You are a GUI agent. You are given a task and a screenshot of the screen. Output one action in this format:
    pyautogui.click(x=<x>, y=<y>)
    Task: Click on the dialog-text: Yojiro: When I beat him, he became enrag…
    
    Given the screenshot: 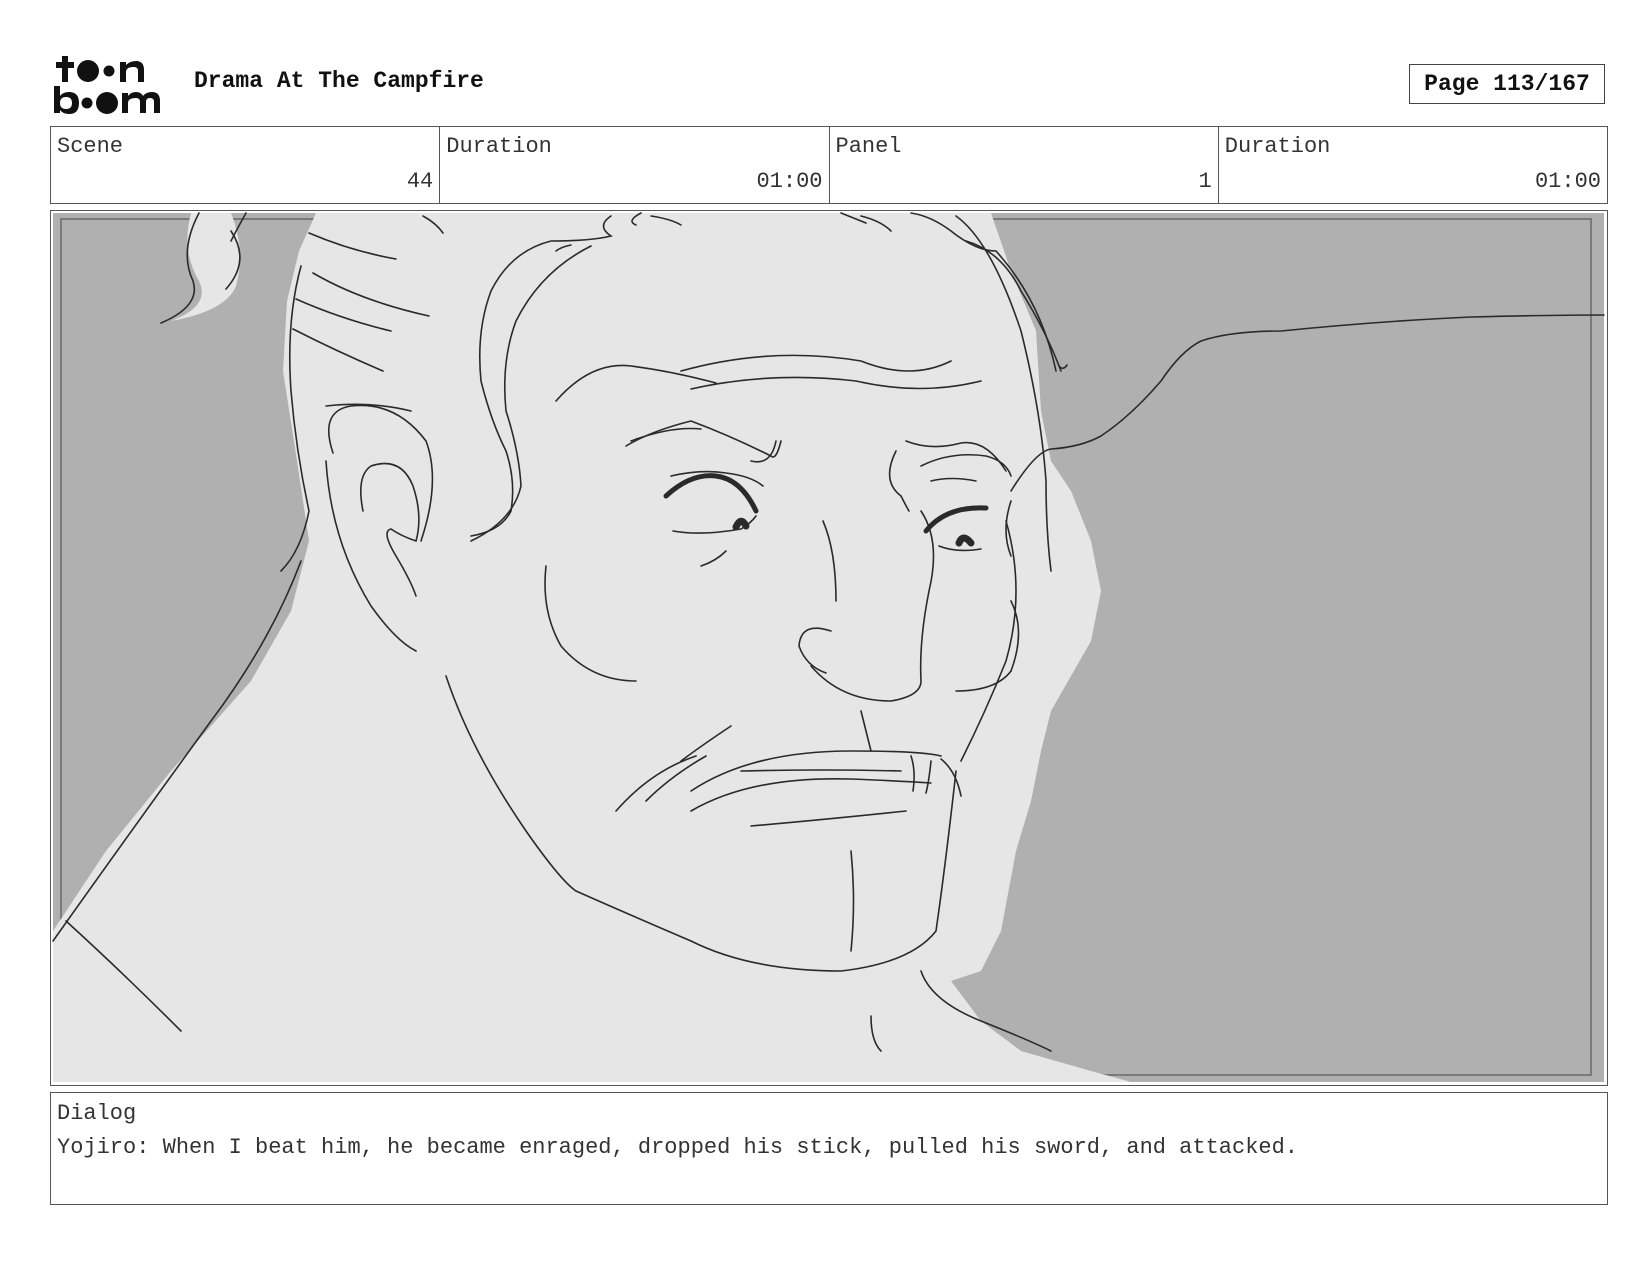 What is the action you would take?
    pyautogui.click(x=678, y=1147)
    